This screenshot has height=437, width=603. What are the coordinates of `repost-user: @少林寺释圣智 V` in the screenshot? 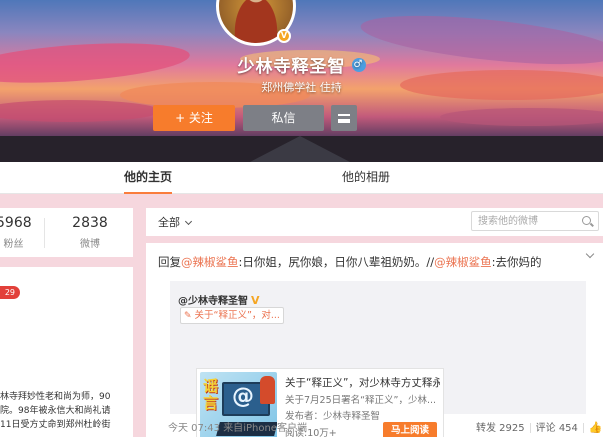 It's located at (219, 299).